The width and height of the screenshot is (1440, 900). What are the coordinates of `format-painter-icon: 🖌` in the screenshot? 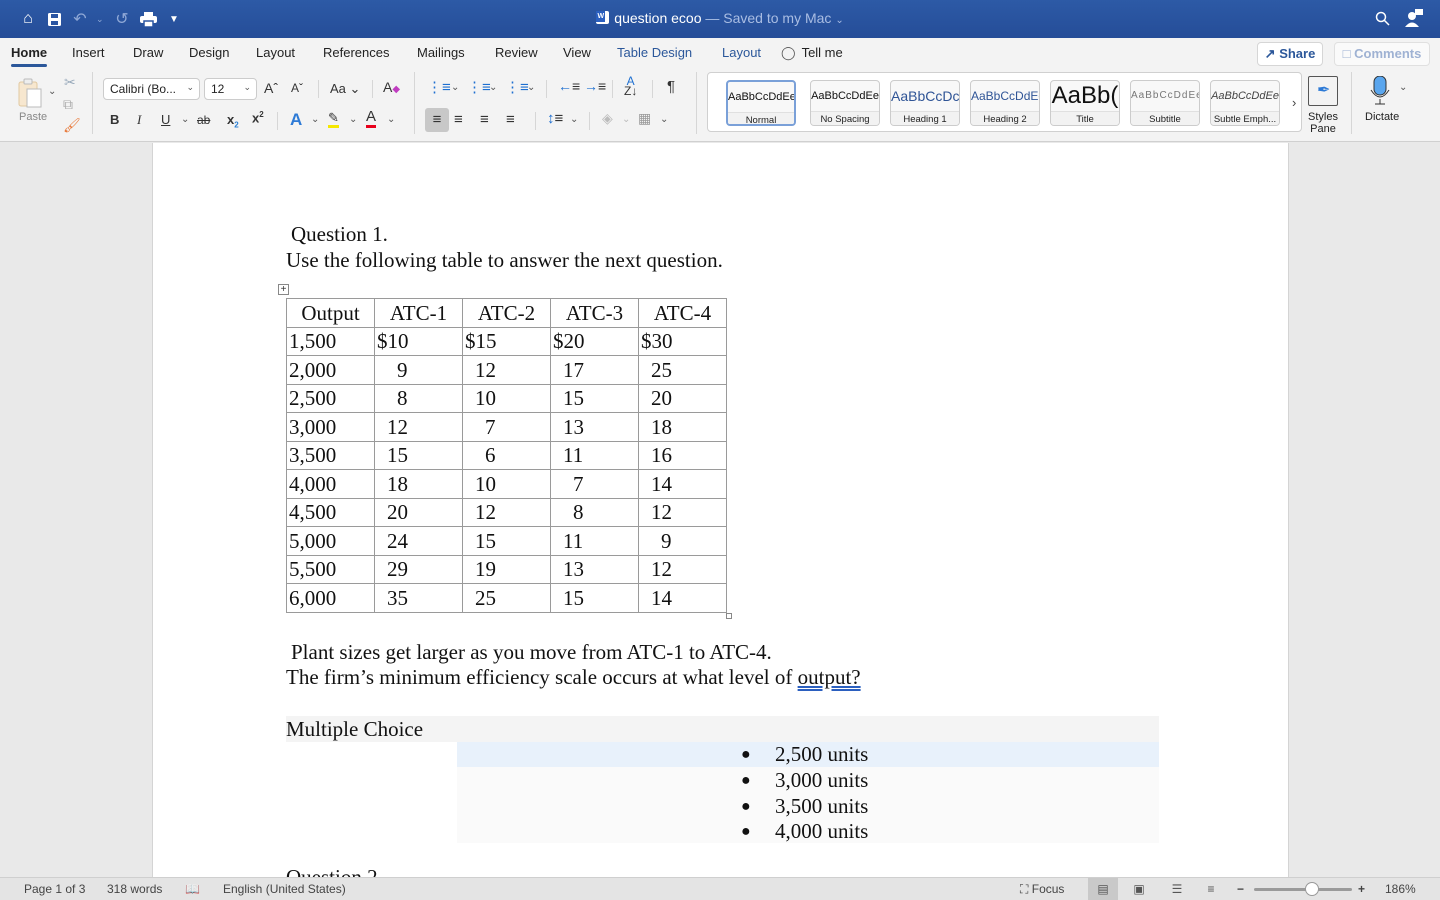 It's located at (72, 125).